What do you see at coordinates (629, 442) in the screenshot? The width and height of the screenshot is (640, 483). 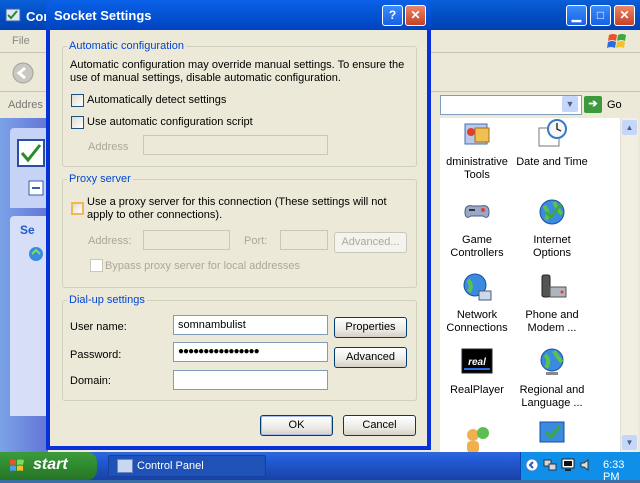 I see `scroll-down-icon: ▼` at bounding box center [629, 442].